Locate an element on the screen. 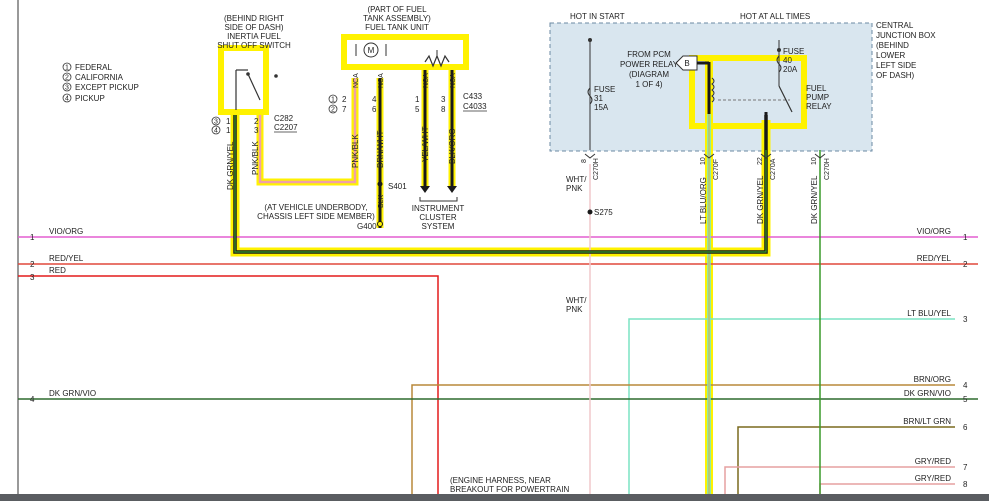 The width and height of the screenshot is (989, 501). right-circuit-7-num: 7 is located at coordinates (965, 467).